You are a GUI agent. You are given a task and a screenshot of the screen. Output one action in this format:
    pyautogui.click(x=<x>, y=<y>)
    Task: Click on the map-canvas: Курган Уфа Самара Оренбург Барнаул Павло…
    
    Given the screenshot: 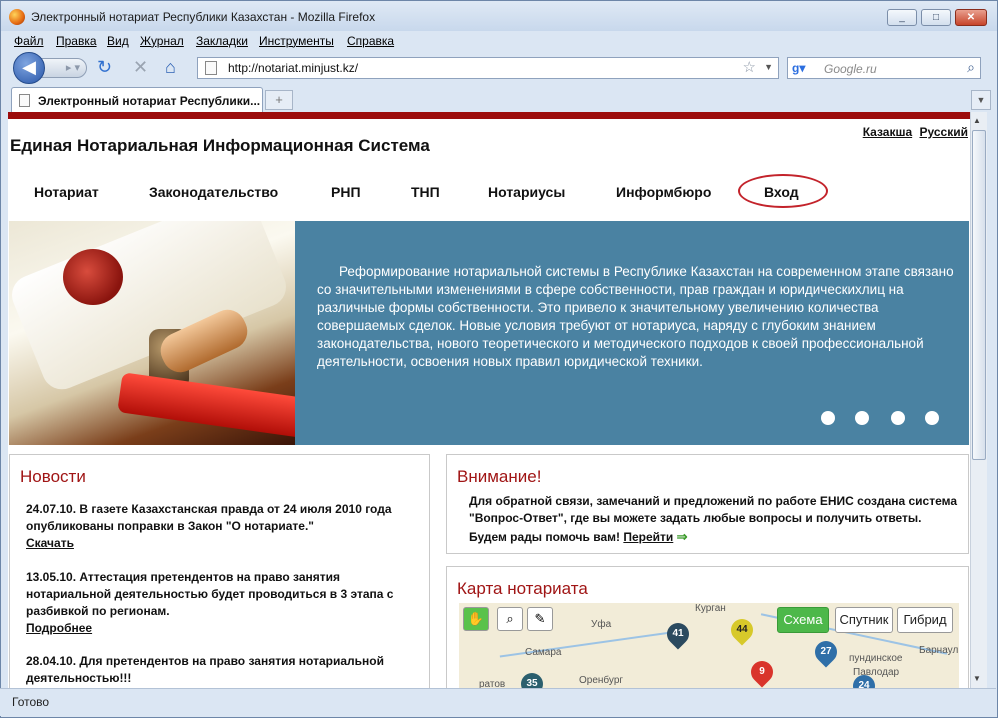 What is the action you would take?
    pyautogui.click(x=709, y=645)
    